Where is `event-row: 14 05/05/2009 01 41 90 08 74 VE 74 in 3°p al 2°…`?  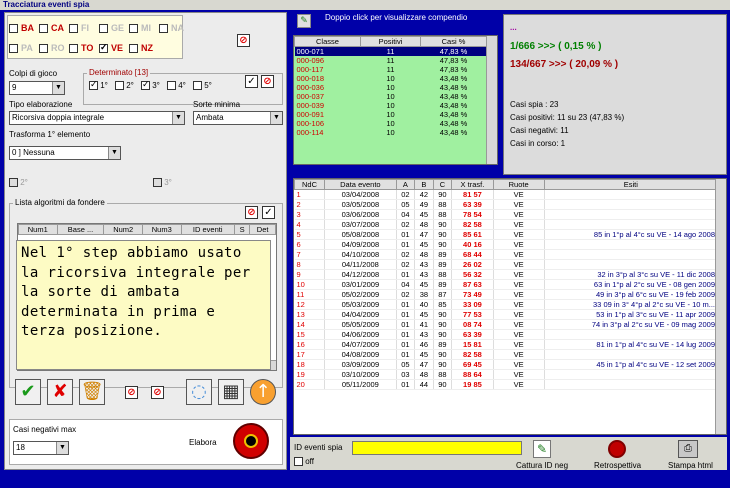 event-row: 14 05/05/2009 01 41 90 08 74 VE 74 in 3°p al 2°… is located at coordinates (506, 324).